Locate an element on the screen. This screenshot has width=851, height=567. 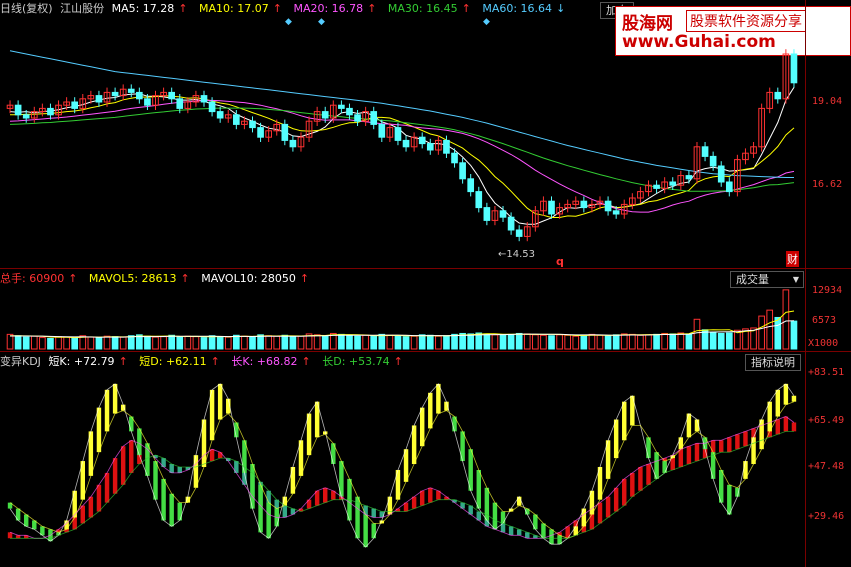
mavol-line-mavol10 is located at coordinates (402, 329).